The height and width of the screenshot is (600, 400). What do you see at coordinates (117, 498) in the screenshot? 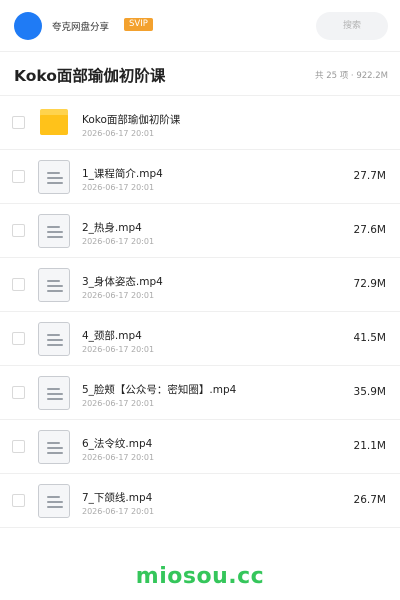
I see `file-name: 7_下颌线.mp4` at bounding box center [117, 498].